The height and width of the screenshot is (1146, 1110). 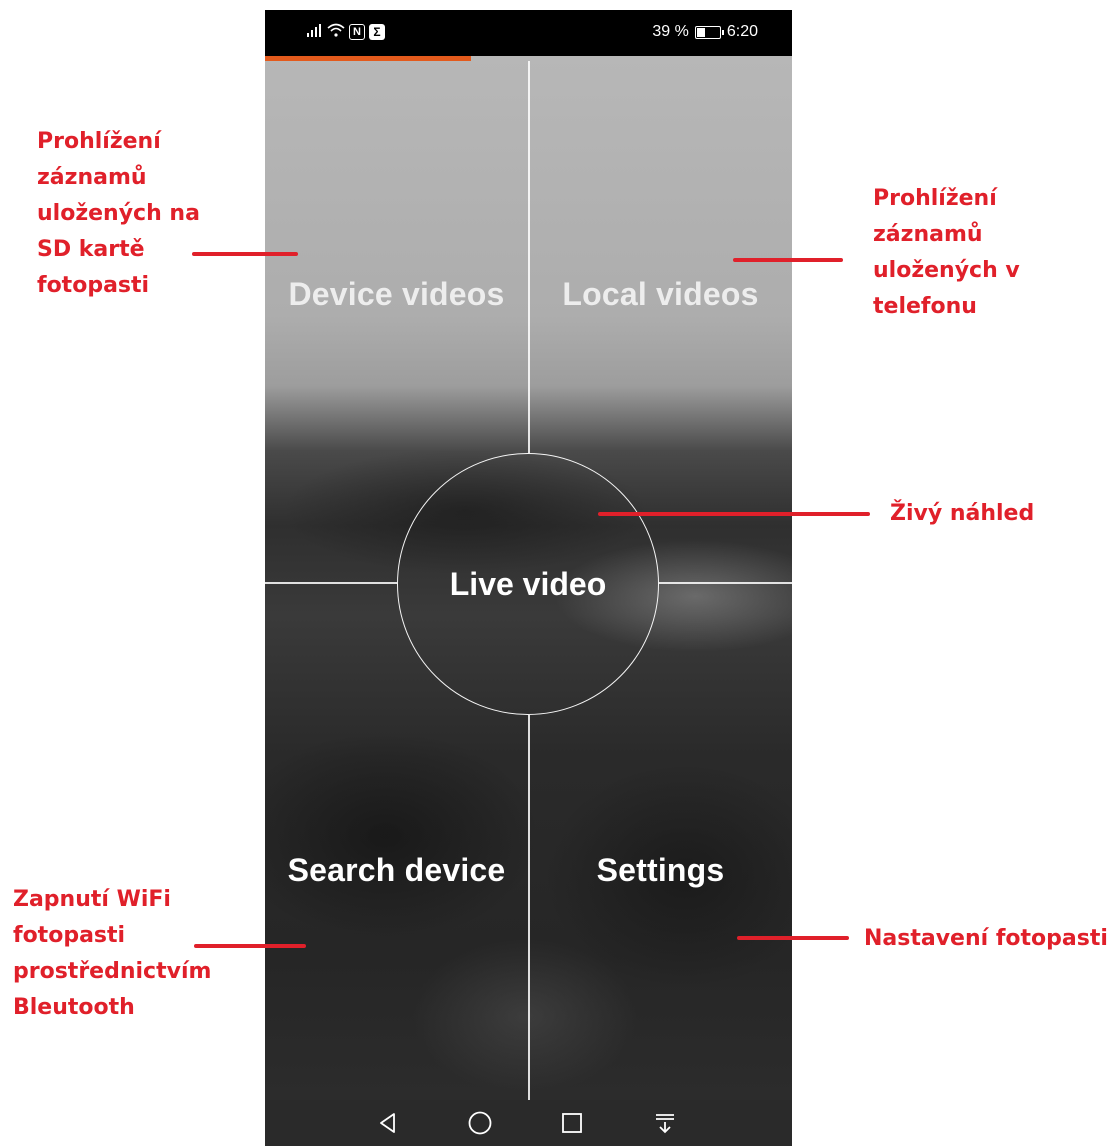 I want to click on annotation-line: Živý náhled, so click(x=962, y=513).